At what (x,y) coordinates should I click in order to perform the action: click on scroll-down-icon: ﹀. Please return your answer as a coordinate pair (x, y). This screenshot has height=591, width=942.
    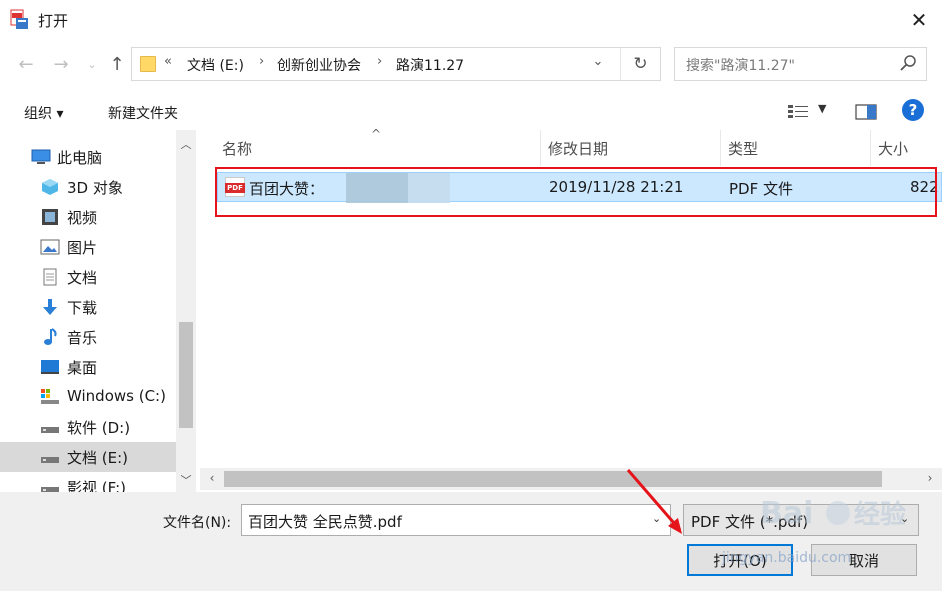
    Looking at the image, I should click on (186, 480).